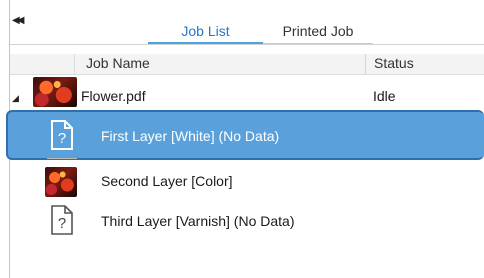  I want to click on column-header-job-name: Job Name, so click(118, 64).